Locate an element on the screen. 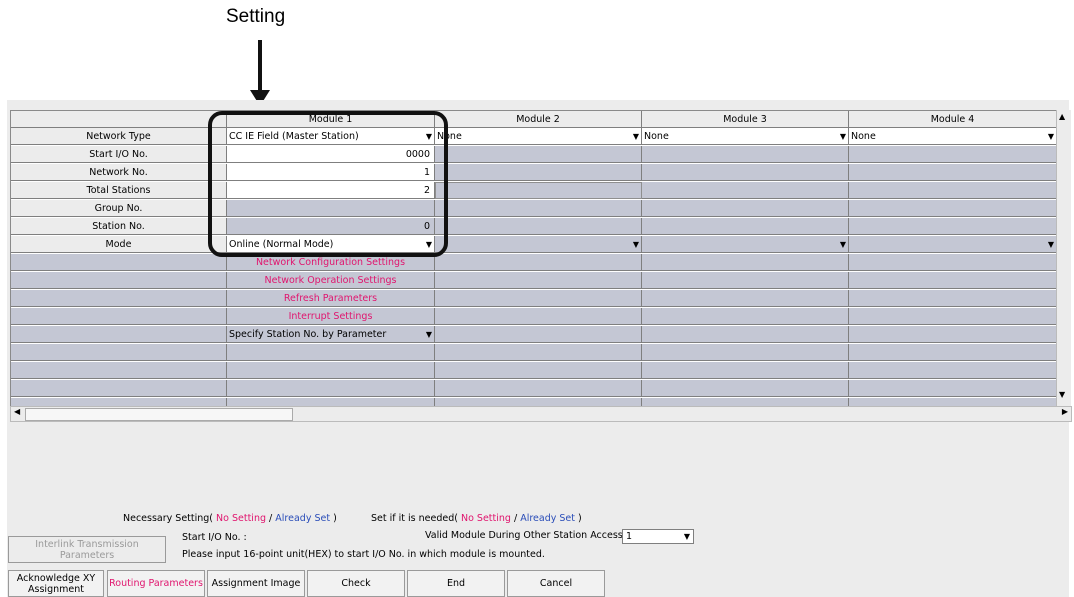 Image resolution: width=1074 pixels, height=597 pixels. valid-module-value: 1 is located at coordinates (629, 536).